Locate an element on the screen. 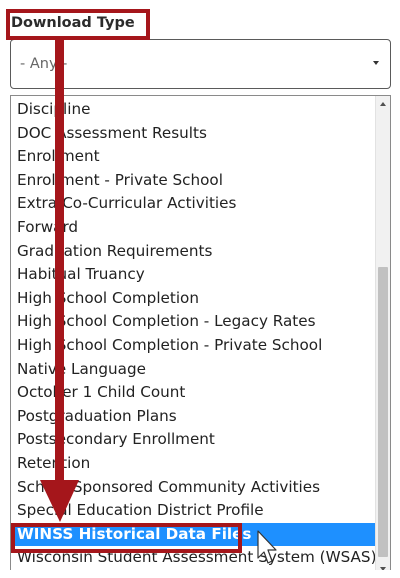 Image resolution: width=400 pixels, height=578 pixels. option-enrollment-private-school: Enrollment - Private School is located at coordinates (194, 181).